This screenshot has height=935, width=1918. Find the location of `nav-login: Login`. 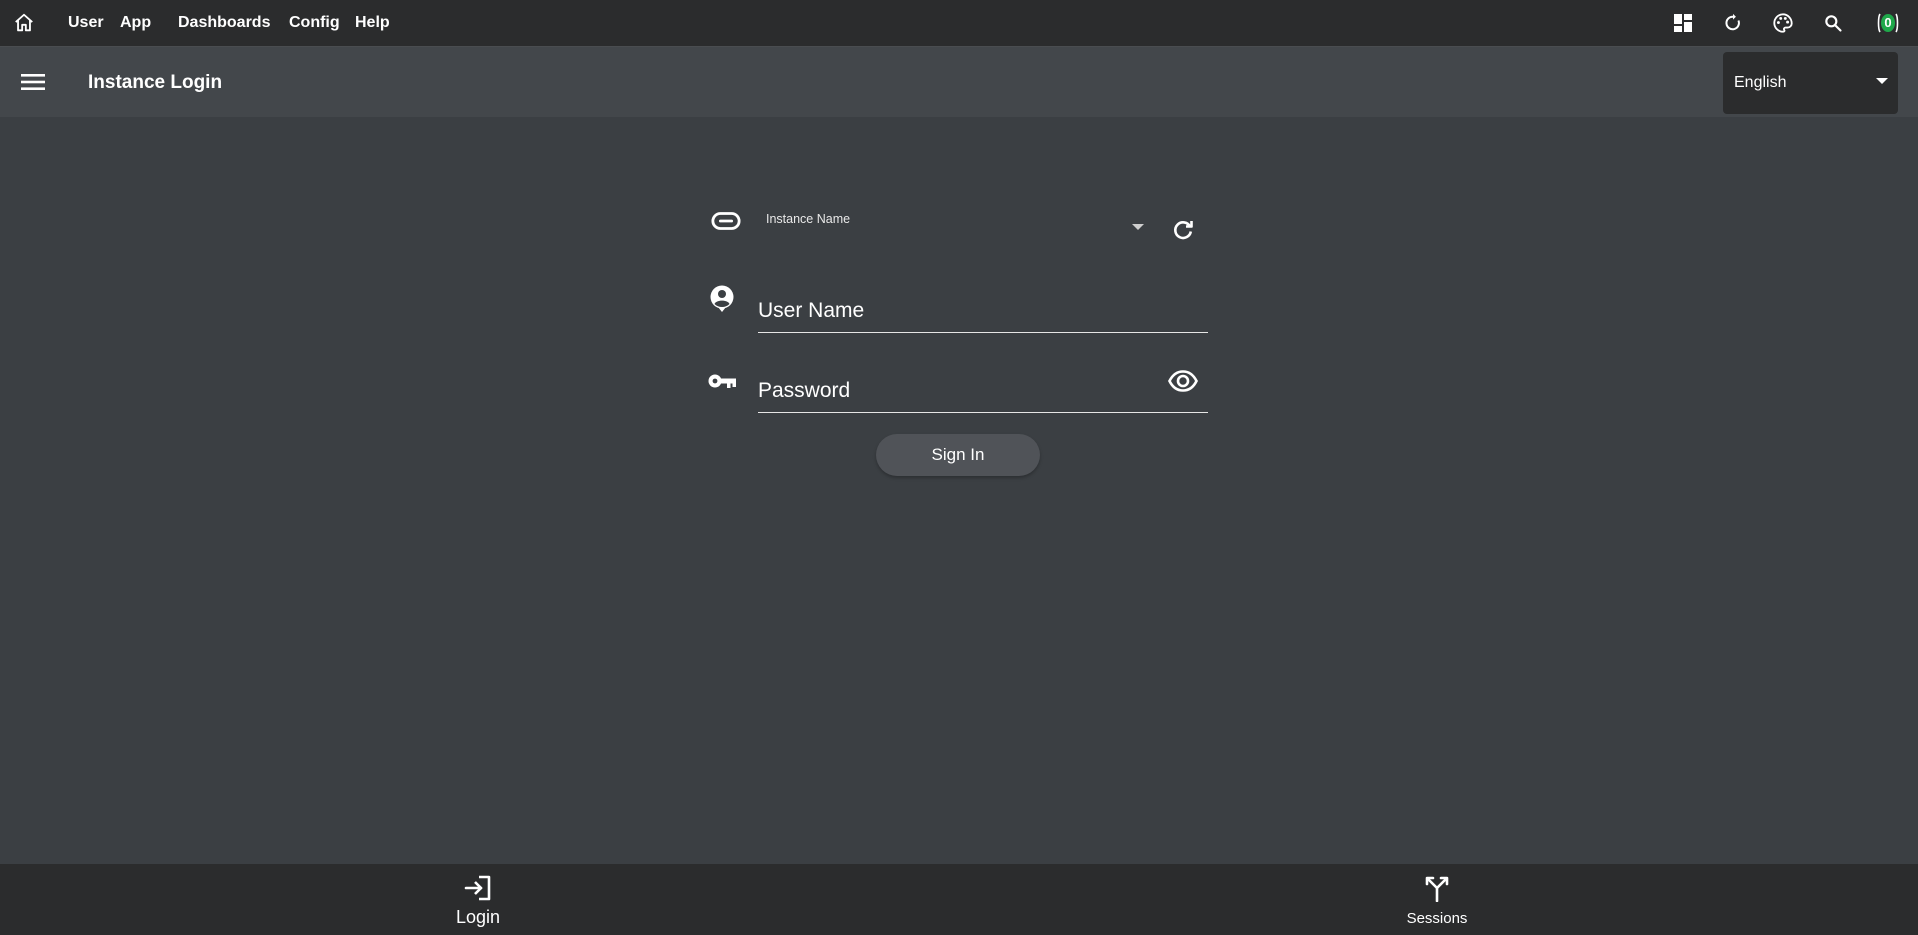

nav-login: Login is located at coordinates (478, 899).